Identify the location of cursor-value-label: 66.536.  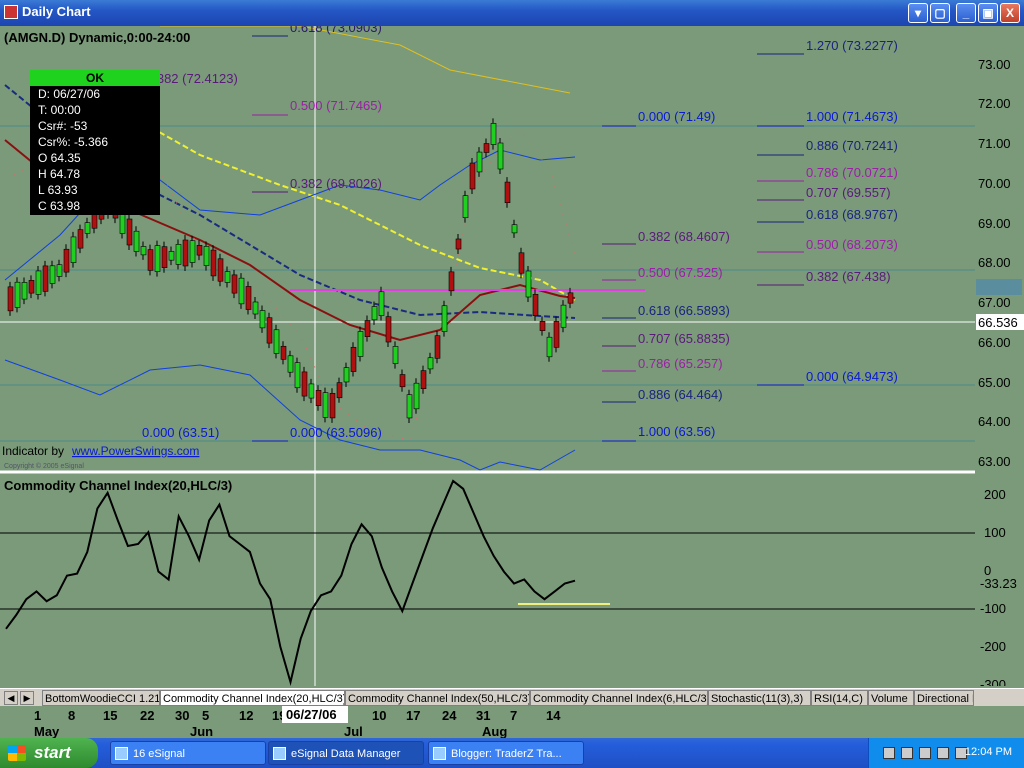
(998, 322).